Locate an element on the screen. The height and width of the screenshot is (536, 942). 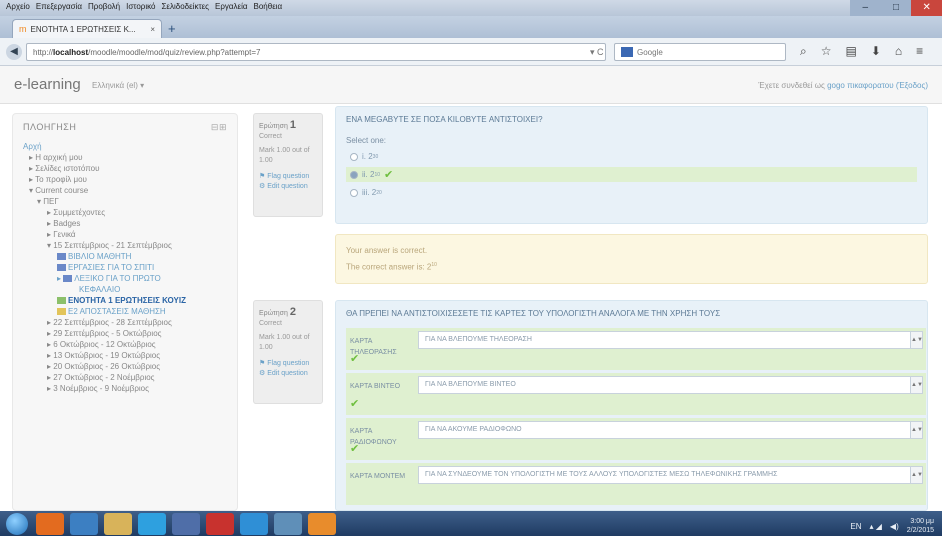
menu-file: Αρχείο is located at coordinates (18, 6).